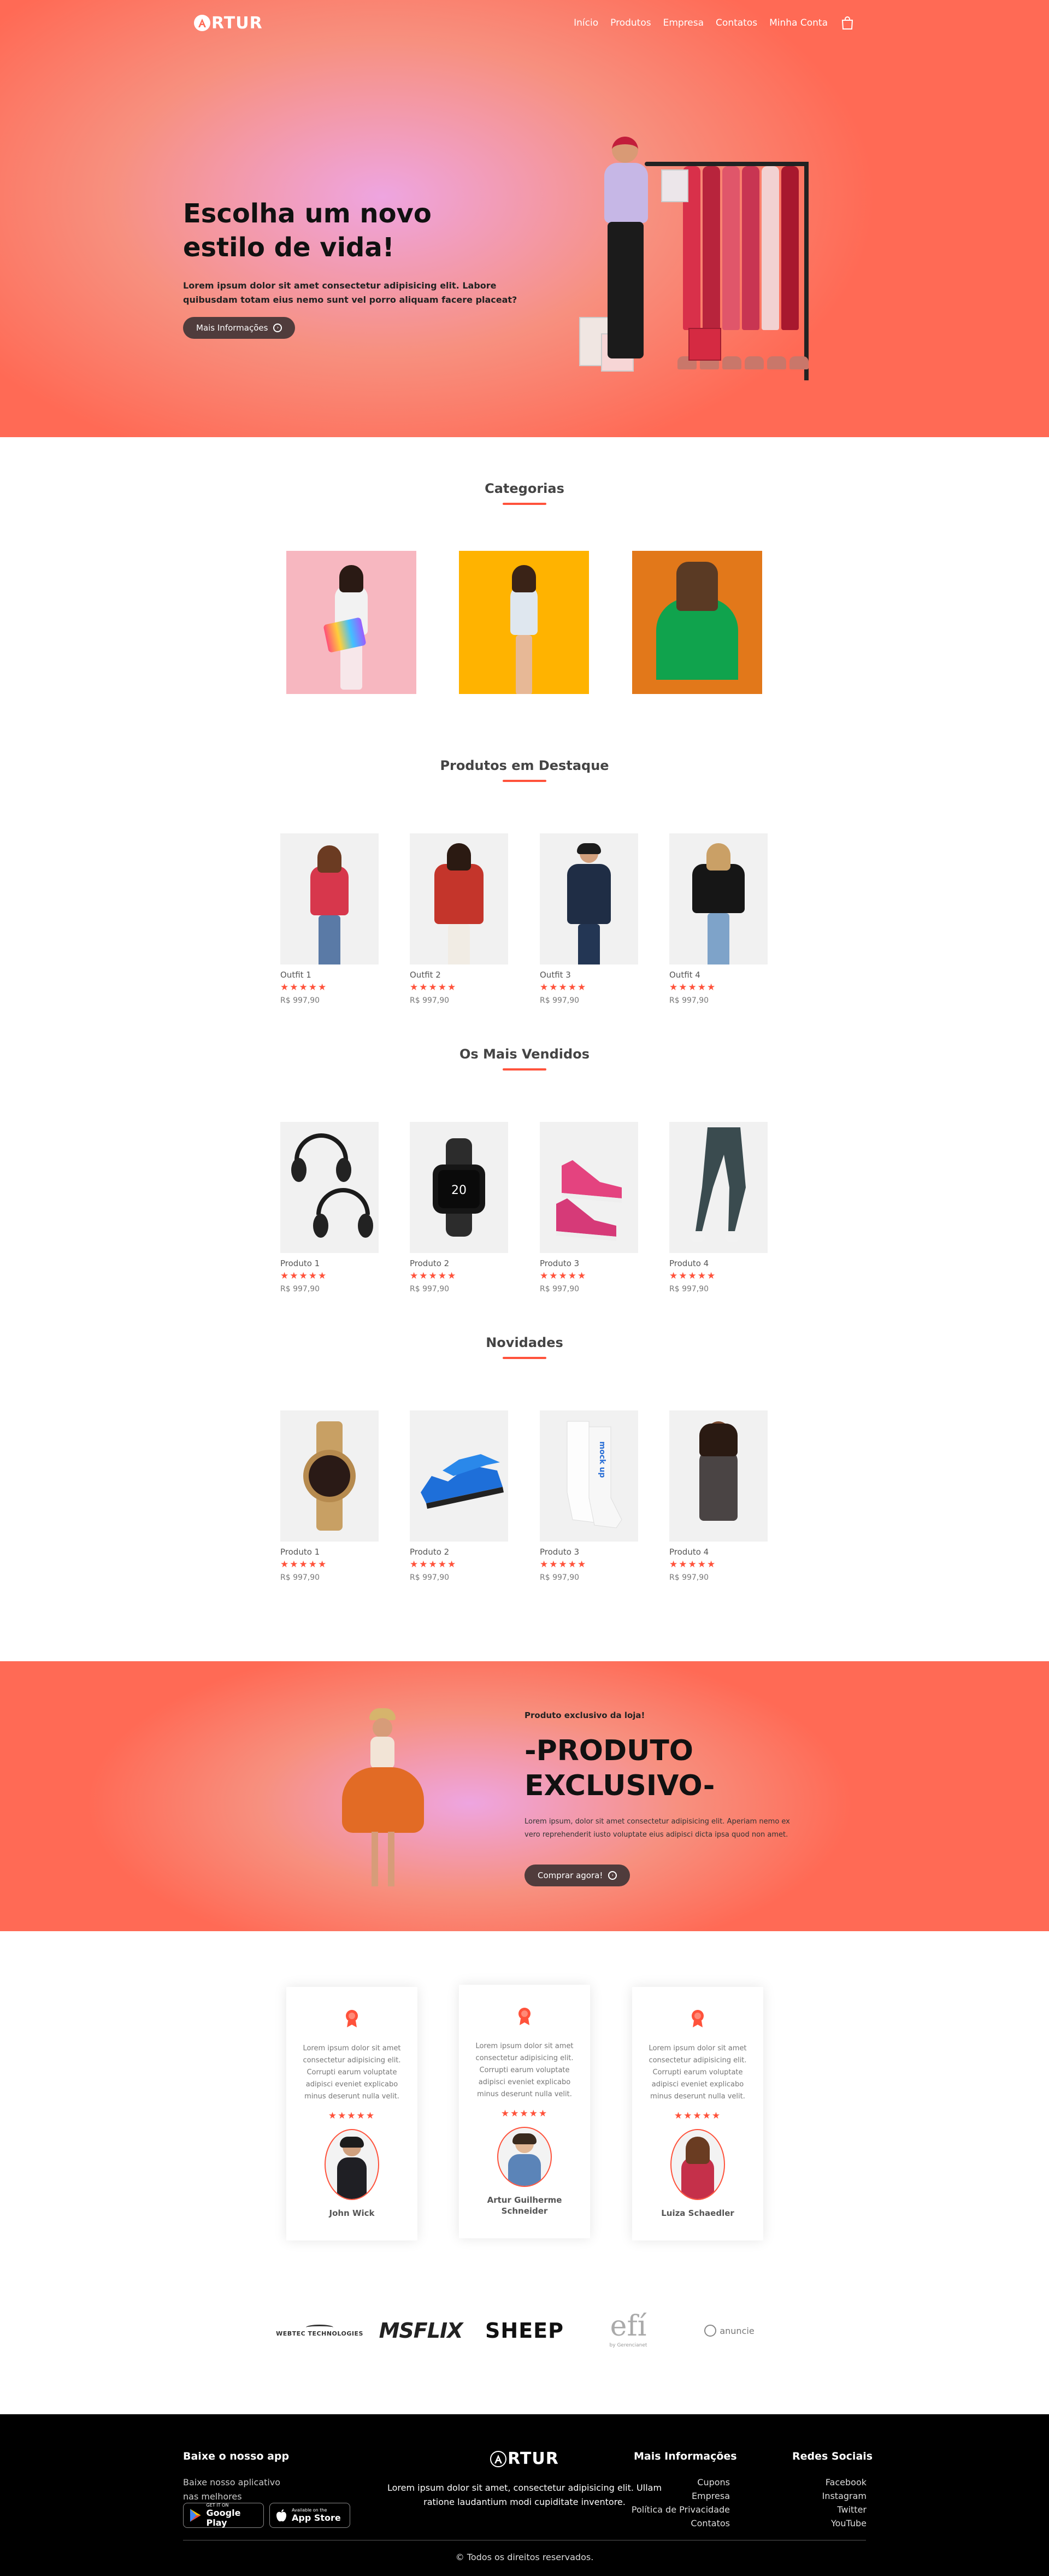  What do you see at coordinates (570, 1876) in the screenshot?
I see `buy-now-label: Comprar agora!` at bounding box center [570, 1876].